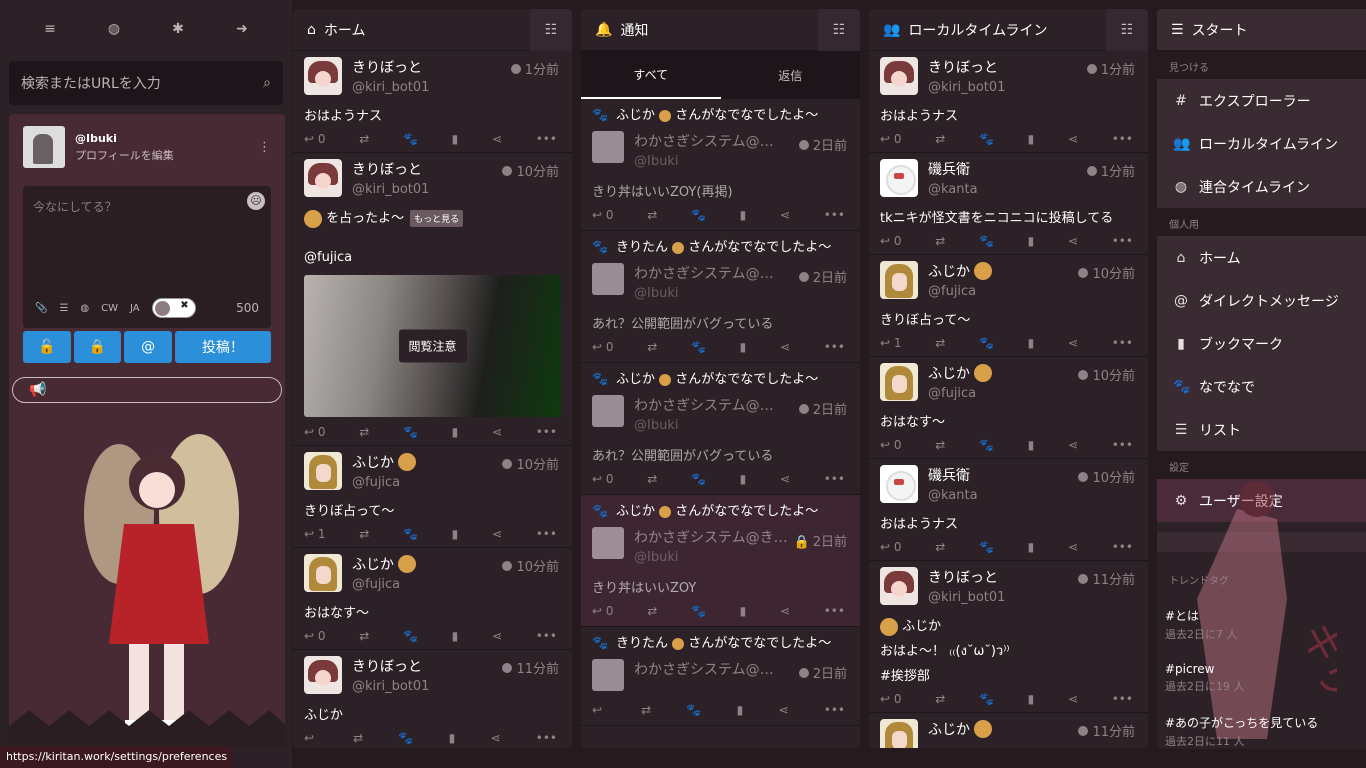 The image size is (1366, 768). Describe the element at coordinates (949, 169) in the screenshot. I see `display-name: 磯兵衛` at that location.